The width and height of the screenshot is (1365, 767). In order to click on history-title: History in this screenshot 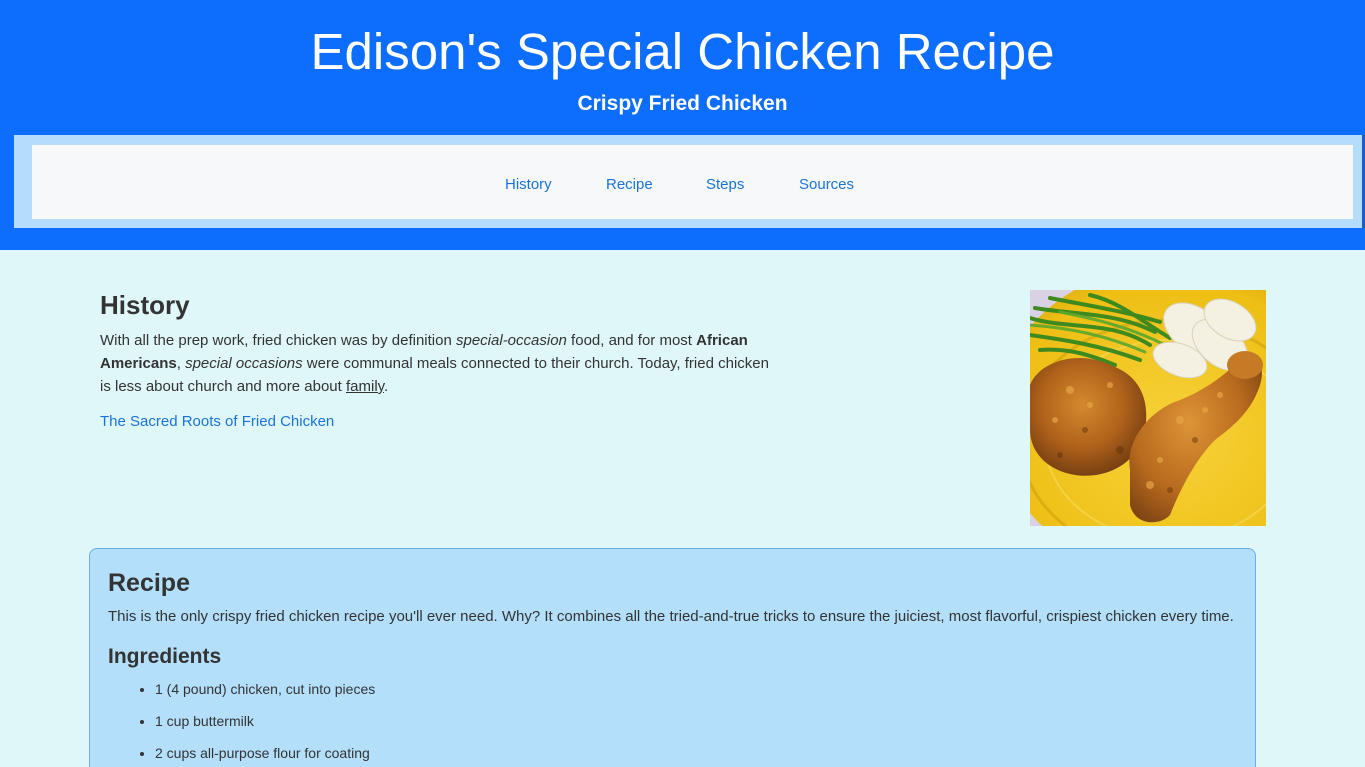, I will do `click(145, 305)`.